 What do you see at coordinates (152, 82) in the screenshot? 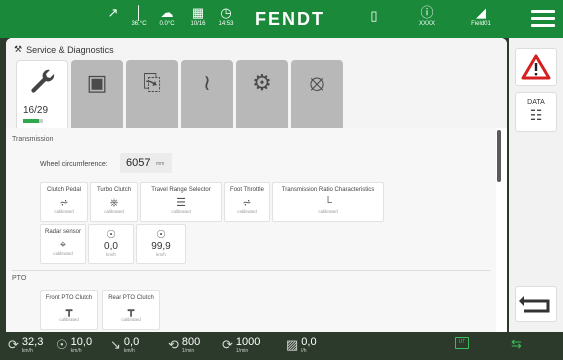
I see `hydraulics-icon: ⎘` at bounding box center [152, 82].